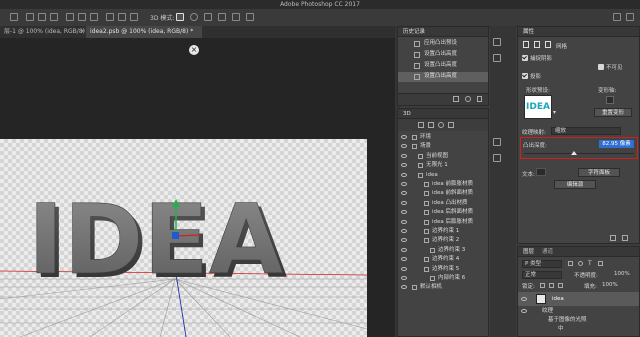 The height and width of the screenshot is (337, 640). I want to click on tab-document-2: idea2.psb @ 100% (idea, RGB/8) *, so click(144, 32).